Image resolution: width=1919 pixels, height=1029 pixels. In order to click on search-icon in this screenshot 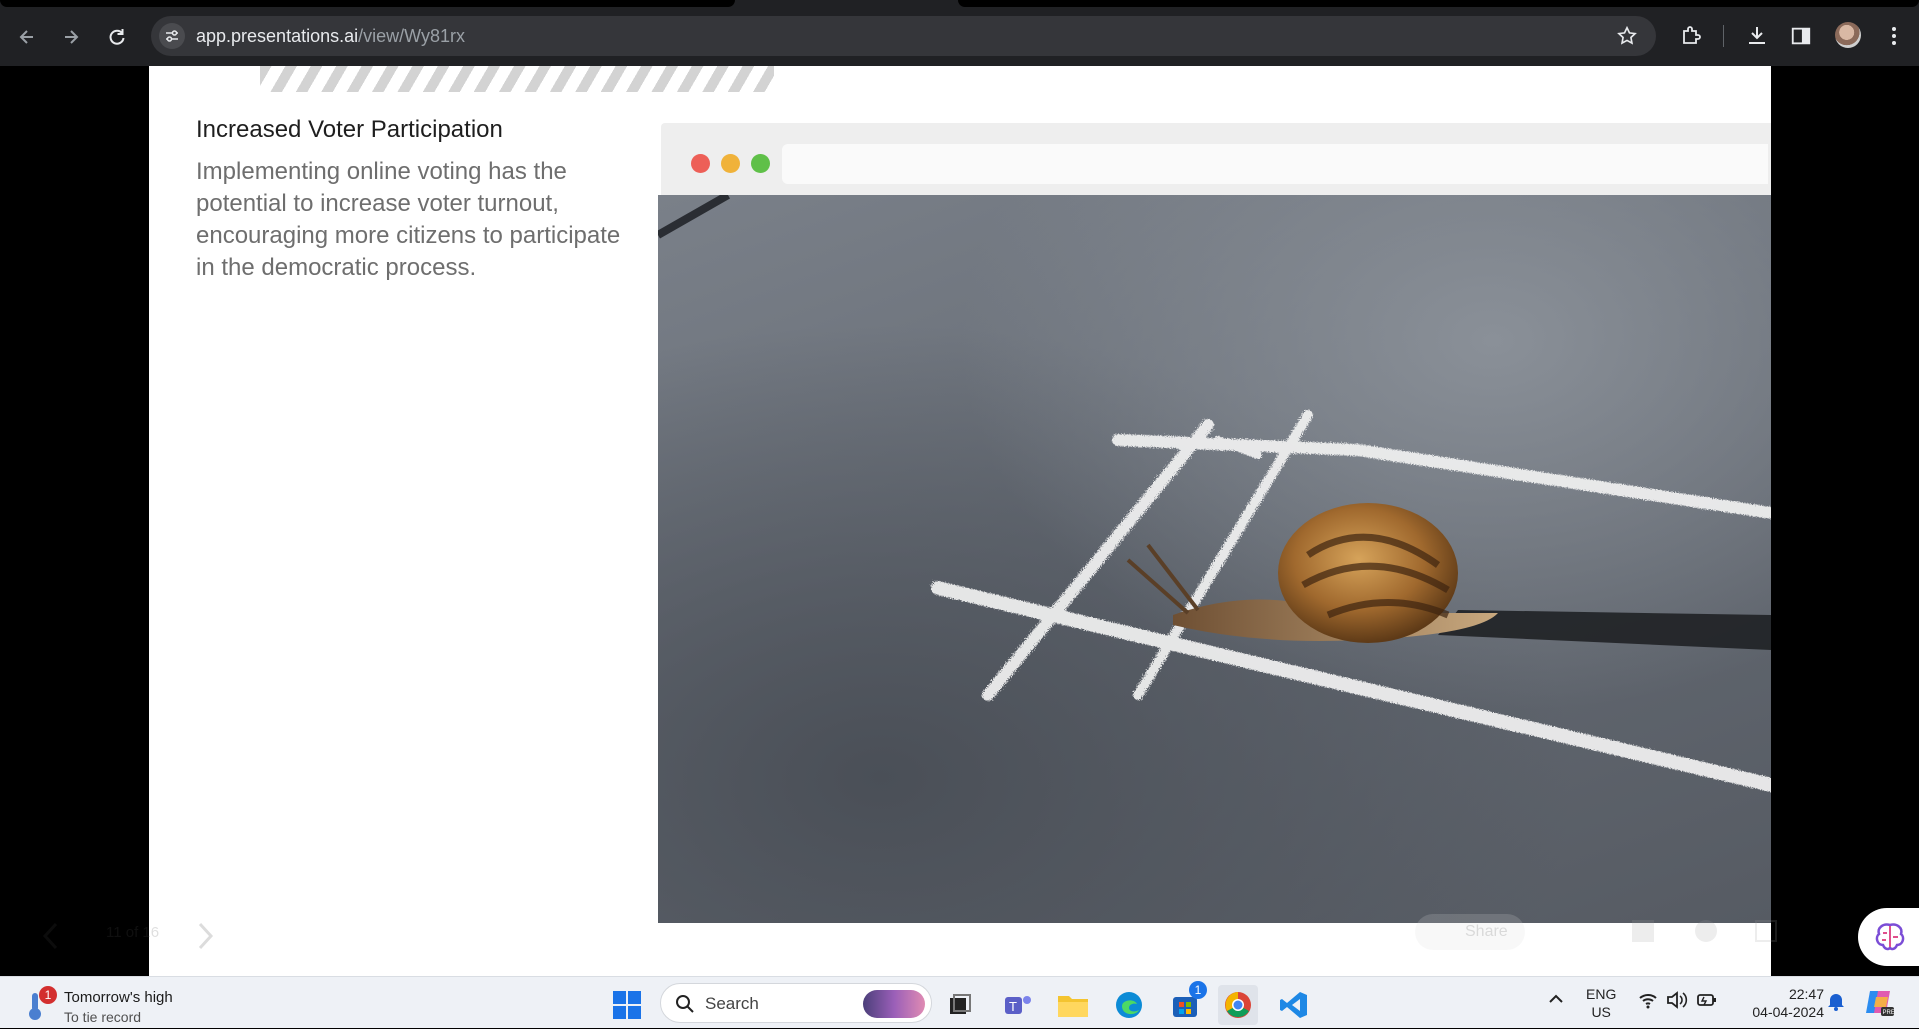, I will do `click(685, 1004)`.